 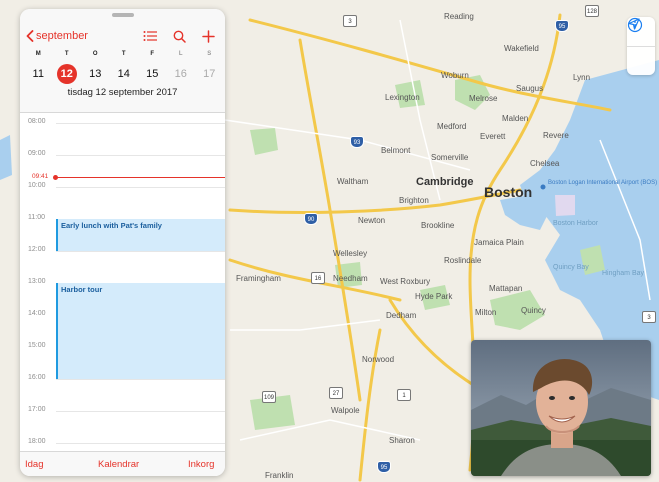 What do you see at coordinates (209, 74) in the screenshot?
I see `day-17: 17` at bounding box center [209, 74].